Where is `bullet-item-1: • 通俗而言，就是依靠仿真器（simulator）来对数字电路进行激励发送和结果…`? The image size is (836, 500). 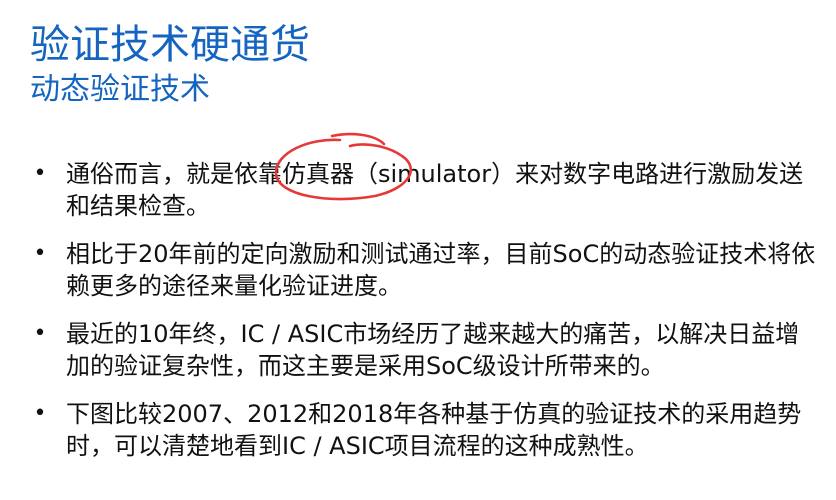 bullet-item-1: • 通俗而言，就是依靠仿真器（simulator）来对数字电路进行激励发送和结果… is located at coordinates (423, 190).